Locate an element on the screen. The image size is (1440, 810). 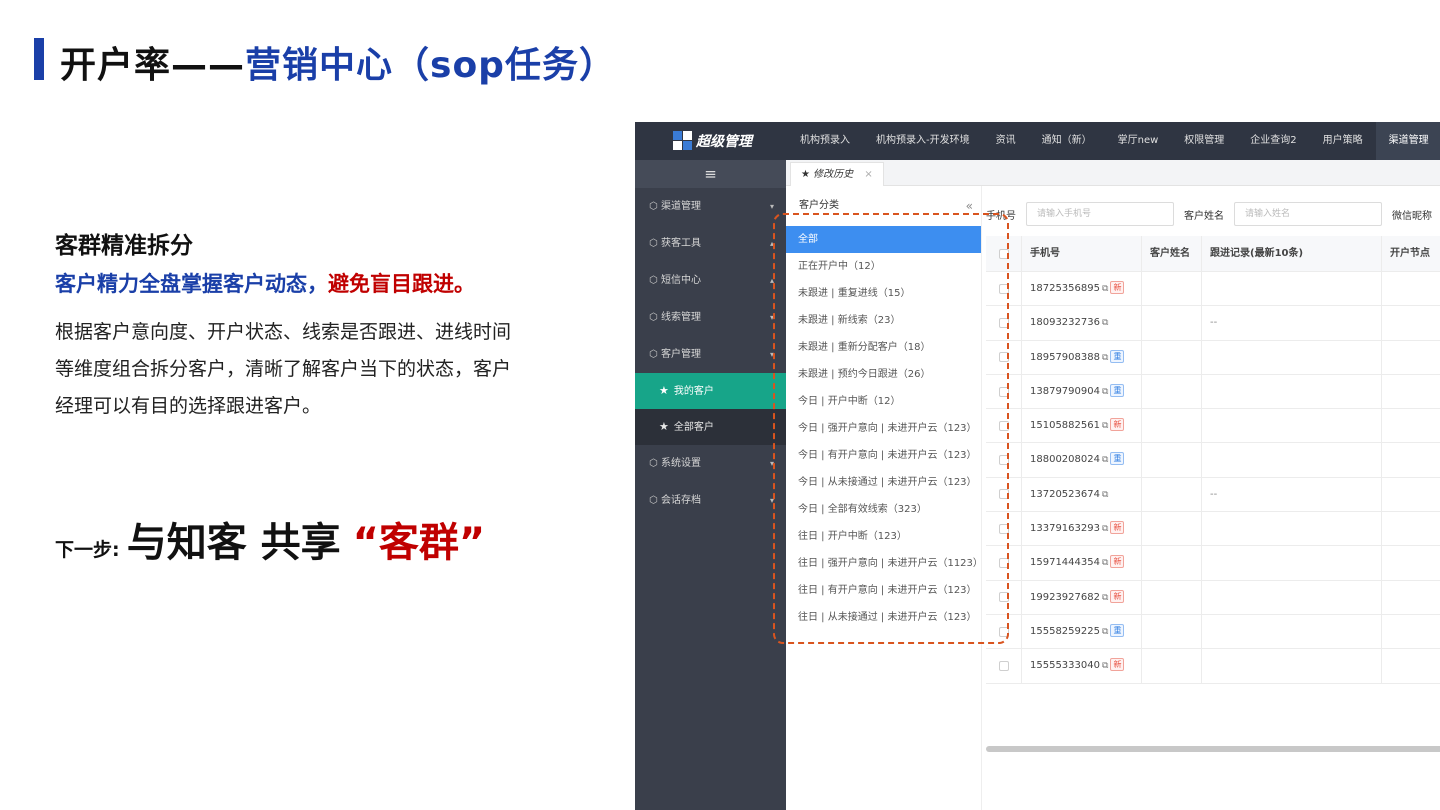
sidebar-subitem: ★ 全部客户 is located at coordinates (710, 427).